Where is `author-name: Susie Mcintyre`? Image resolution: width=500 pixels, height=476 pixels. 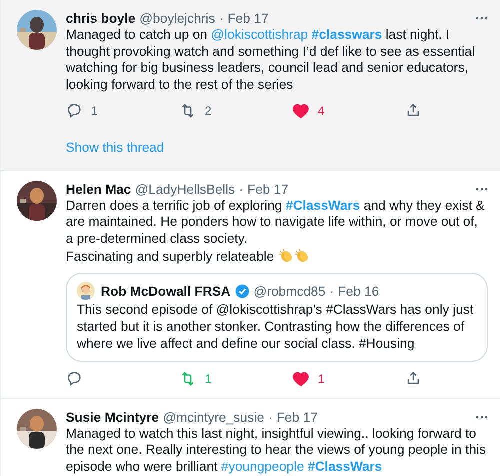
author-name: Susie Mcintyre is located at coordinates (113, 417).